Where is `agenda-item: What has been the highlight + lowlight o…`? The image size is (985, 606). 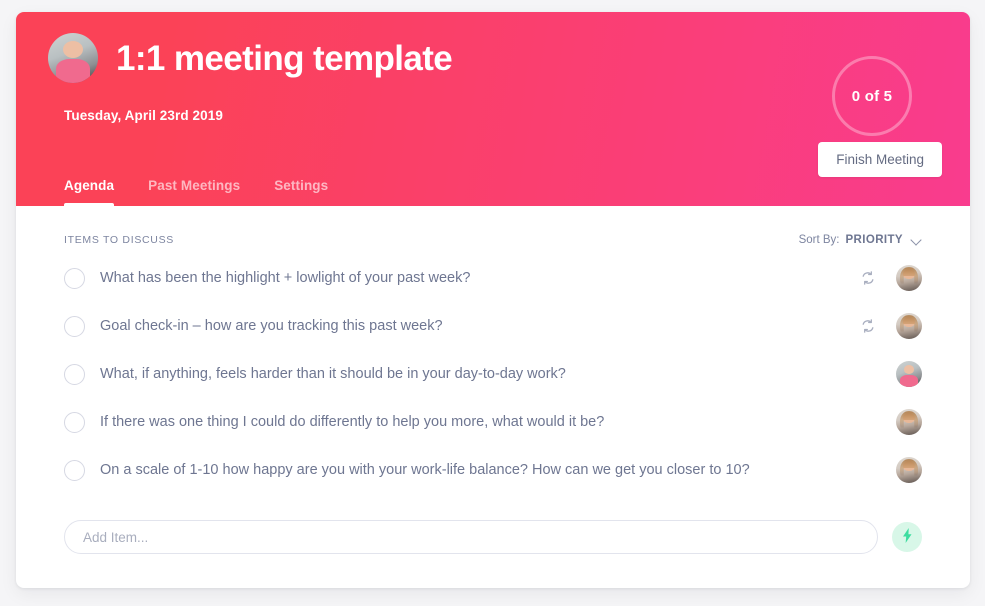
agenda-item: What has been the highlight + lowlight o… is located at coordinates (493, 278).